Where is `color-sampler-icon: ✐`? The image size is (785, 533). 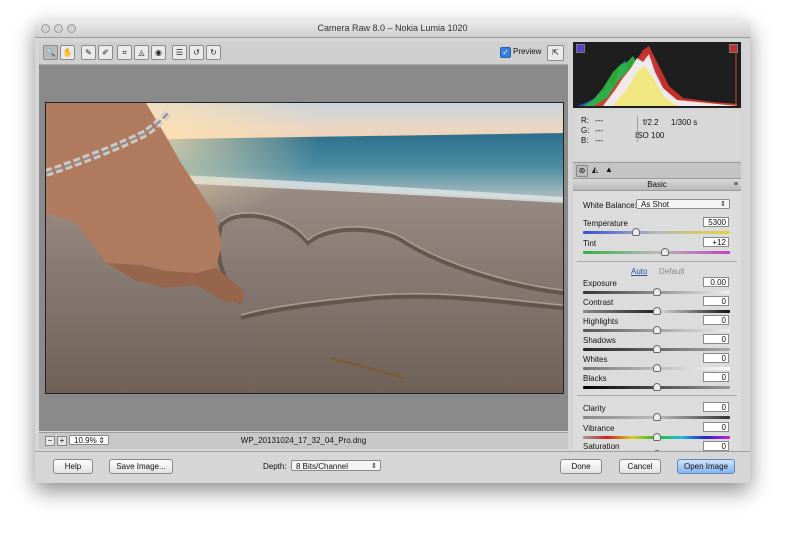 color-sampler-icon: ✐ is located at coordinates (105, 52).